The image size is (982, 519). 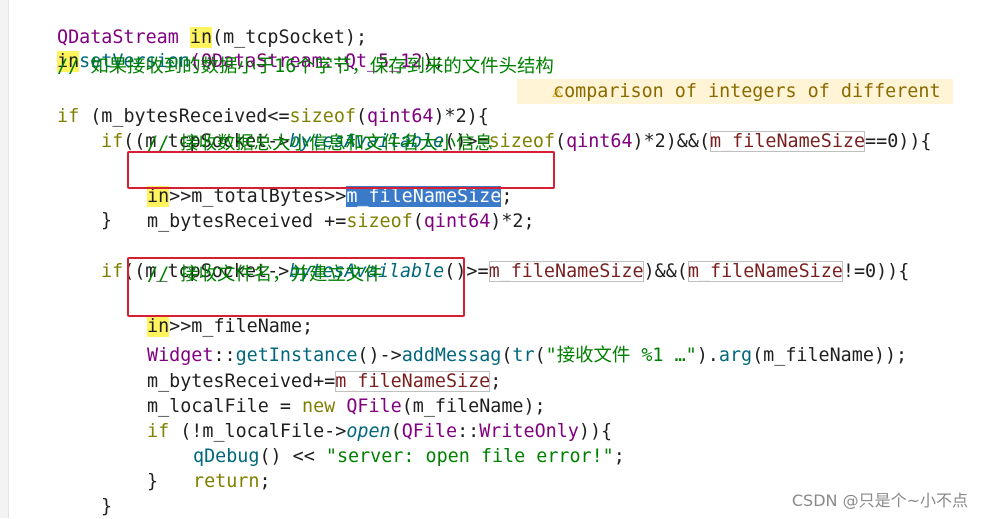 I want to click on code-line-18: return;, so click(x=232, y=468).